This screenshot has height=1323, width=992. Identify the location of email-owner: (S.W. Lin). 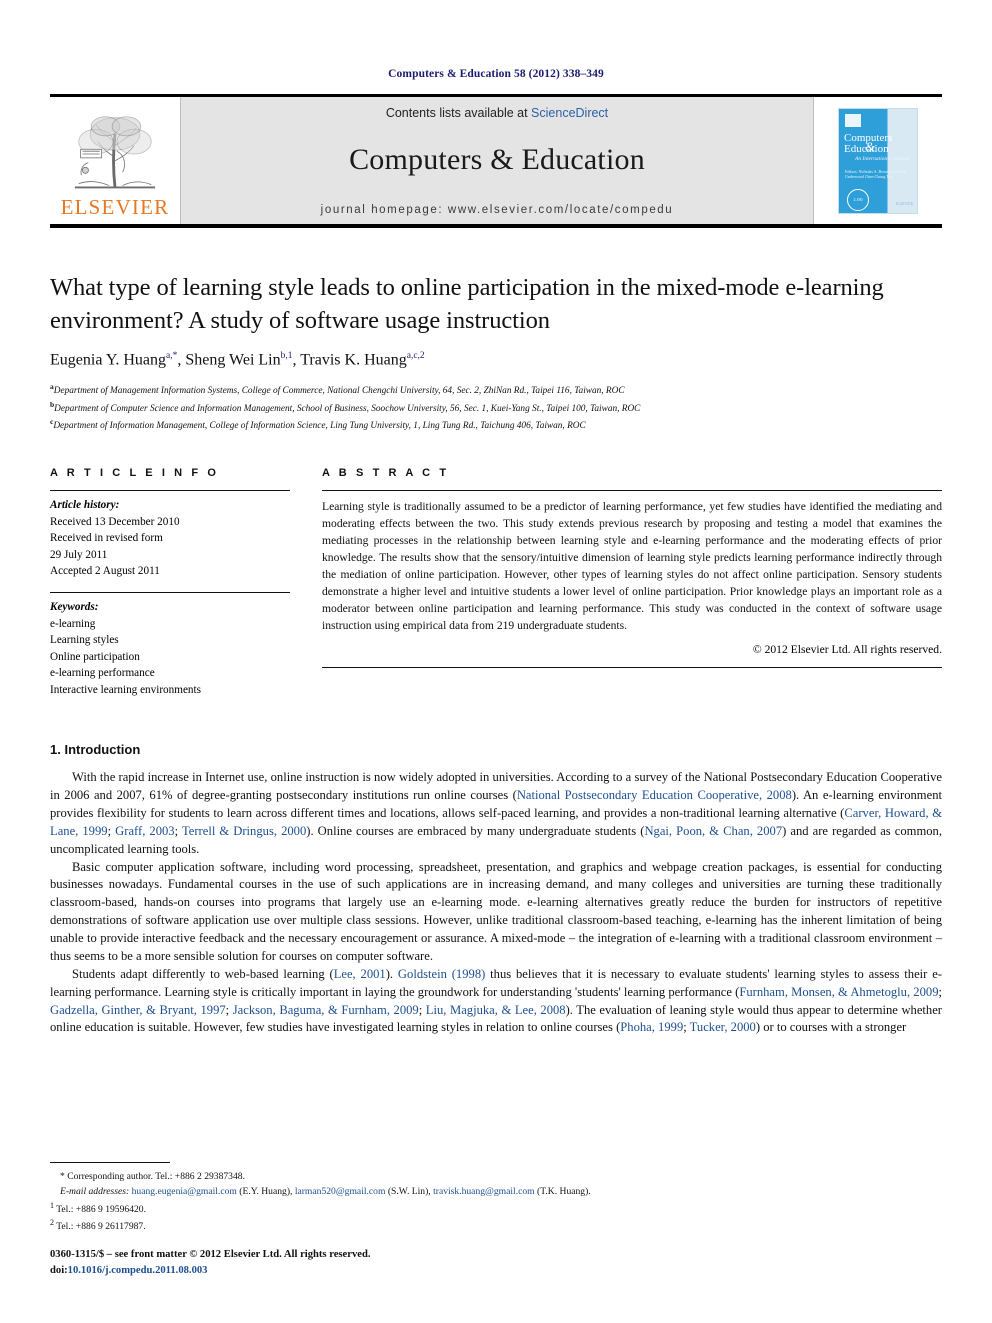
(408, 1192).